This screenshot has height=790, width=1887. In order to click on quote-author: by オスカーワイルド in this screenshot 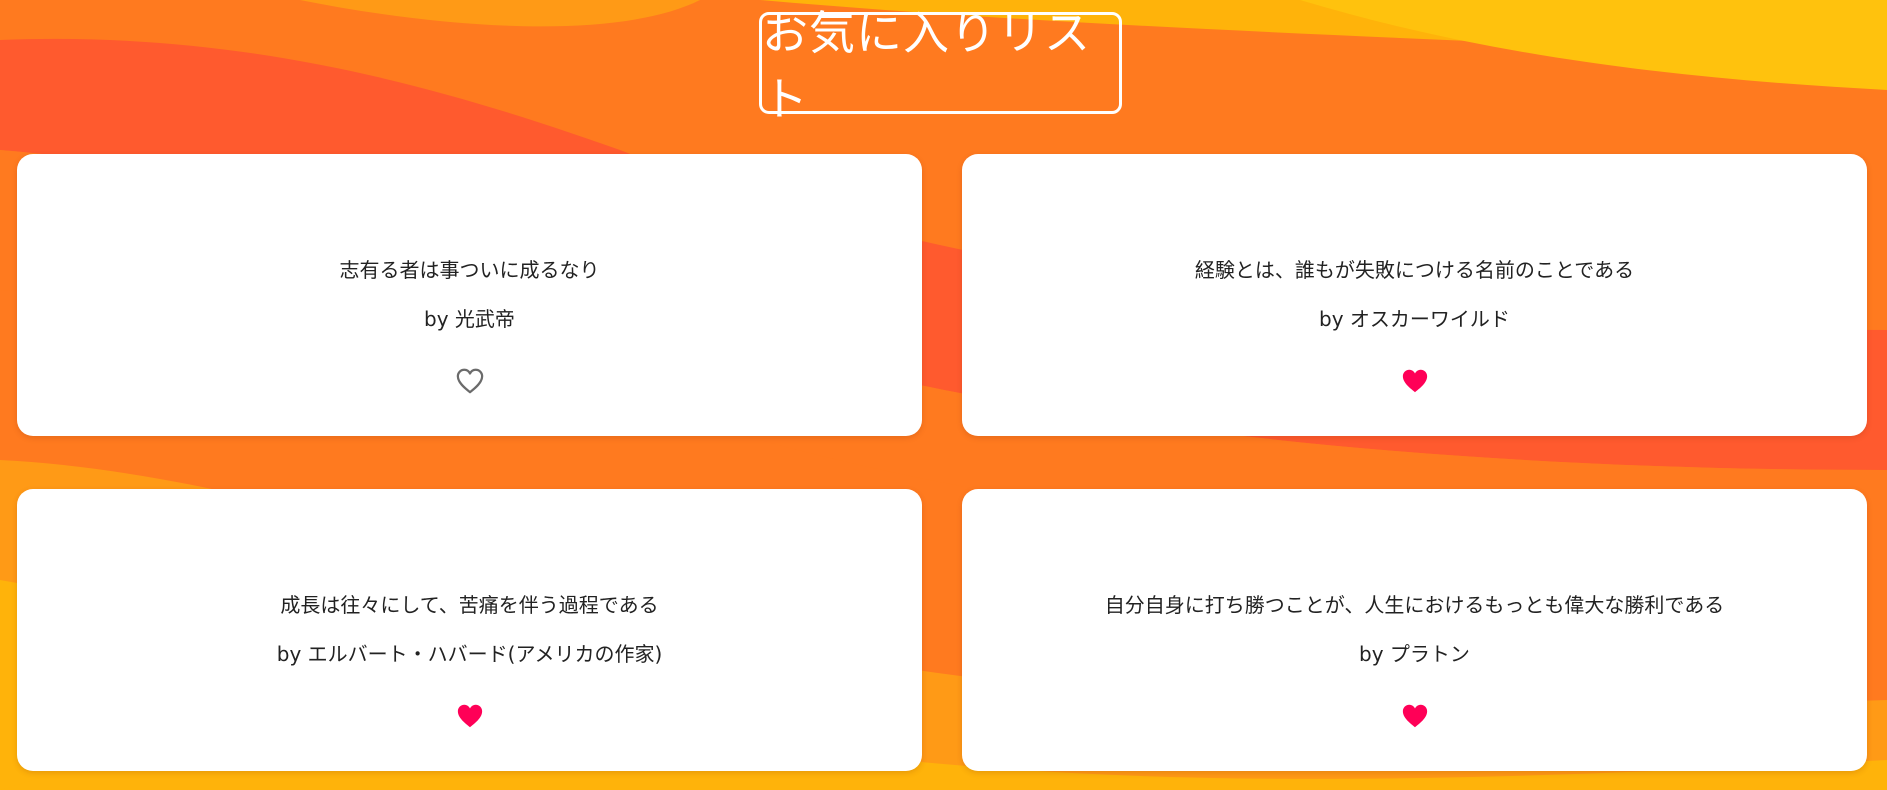, I will do `click(1414, 319)`.